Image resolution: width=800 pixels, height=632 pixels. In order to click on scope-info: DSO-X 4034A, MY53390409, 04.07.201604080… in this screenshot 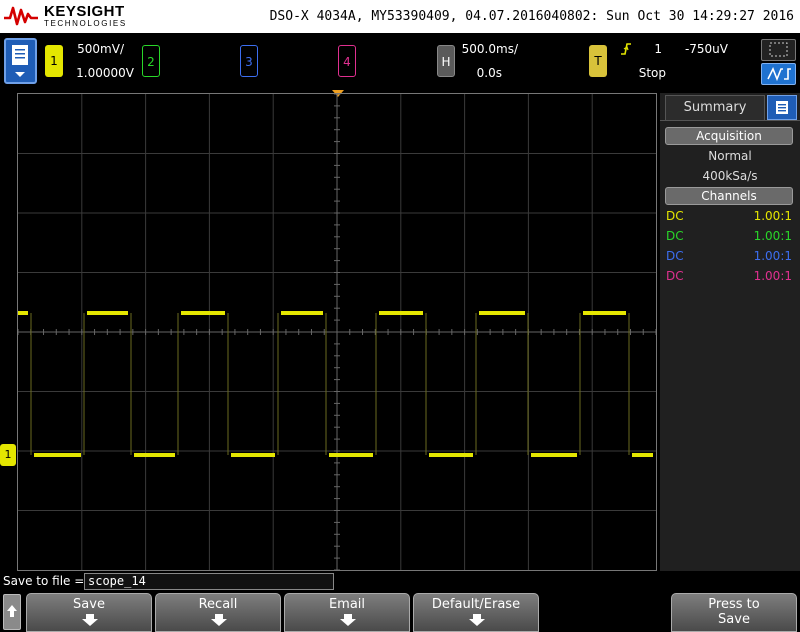, I will do `click(531, 16)`.